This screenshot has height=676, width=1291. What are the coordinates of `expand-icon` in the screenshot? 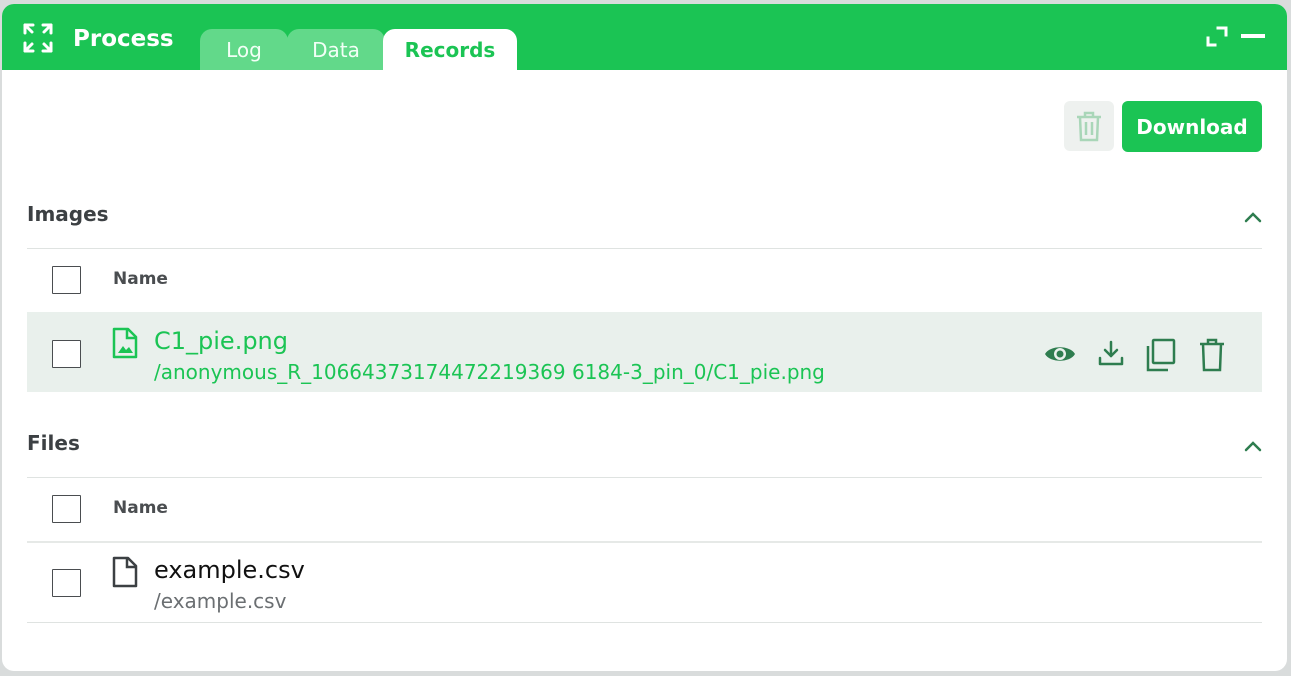 It's located at (1217, 36).